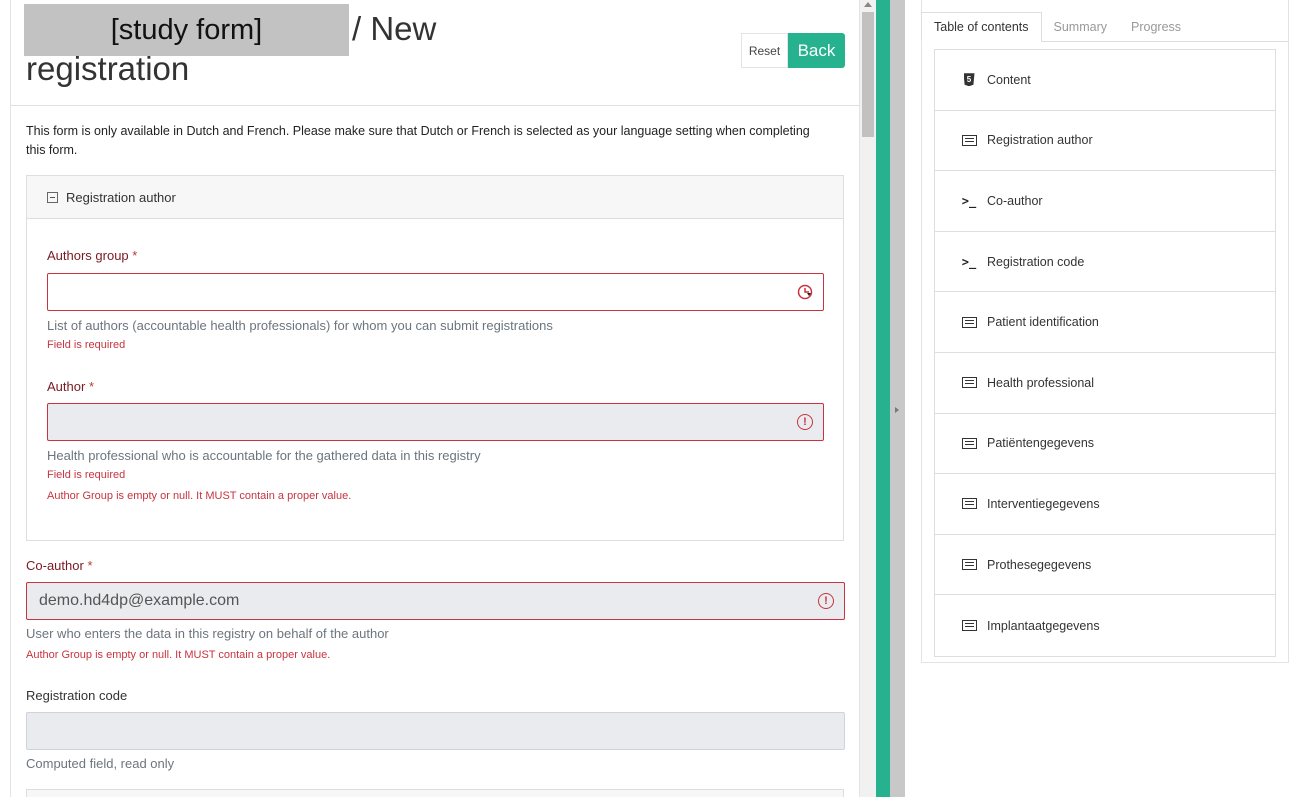  Describe the element at coordinates (52, 197) in the screenshot. I see `collapse-icon` at that location.